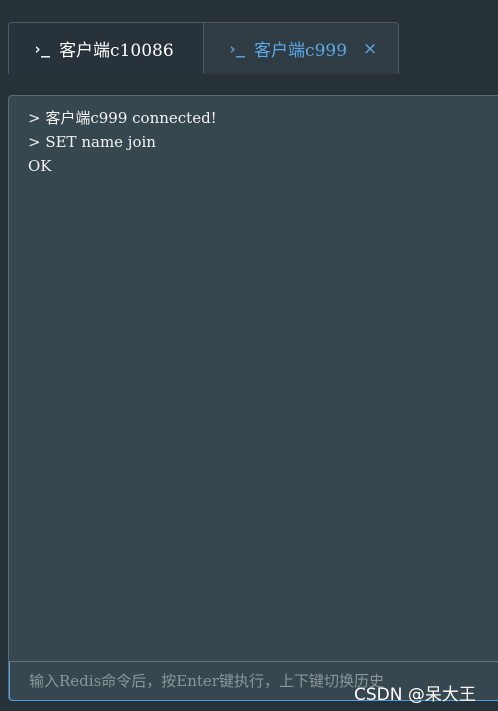 The height and width of the screenshot is (711, 498). Describe the element at coordinates (301, 51) in the screenshot. I see `tab-label: 客户端c999` at that location.